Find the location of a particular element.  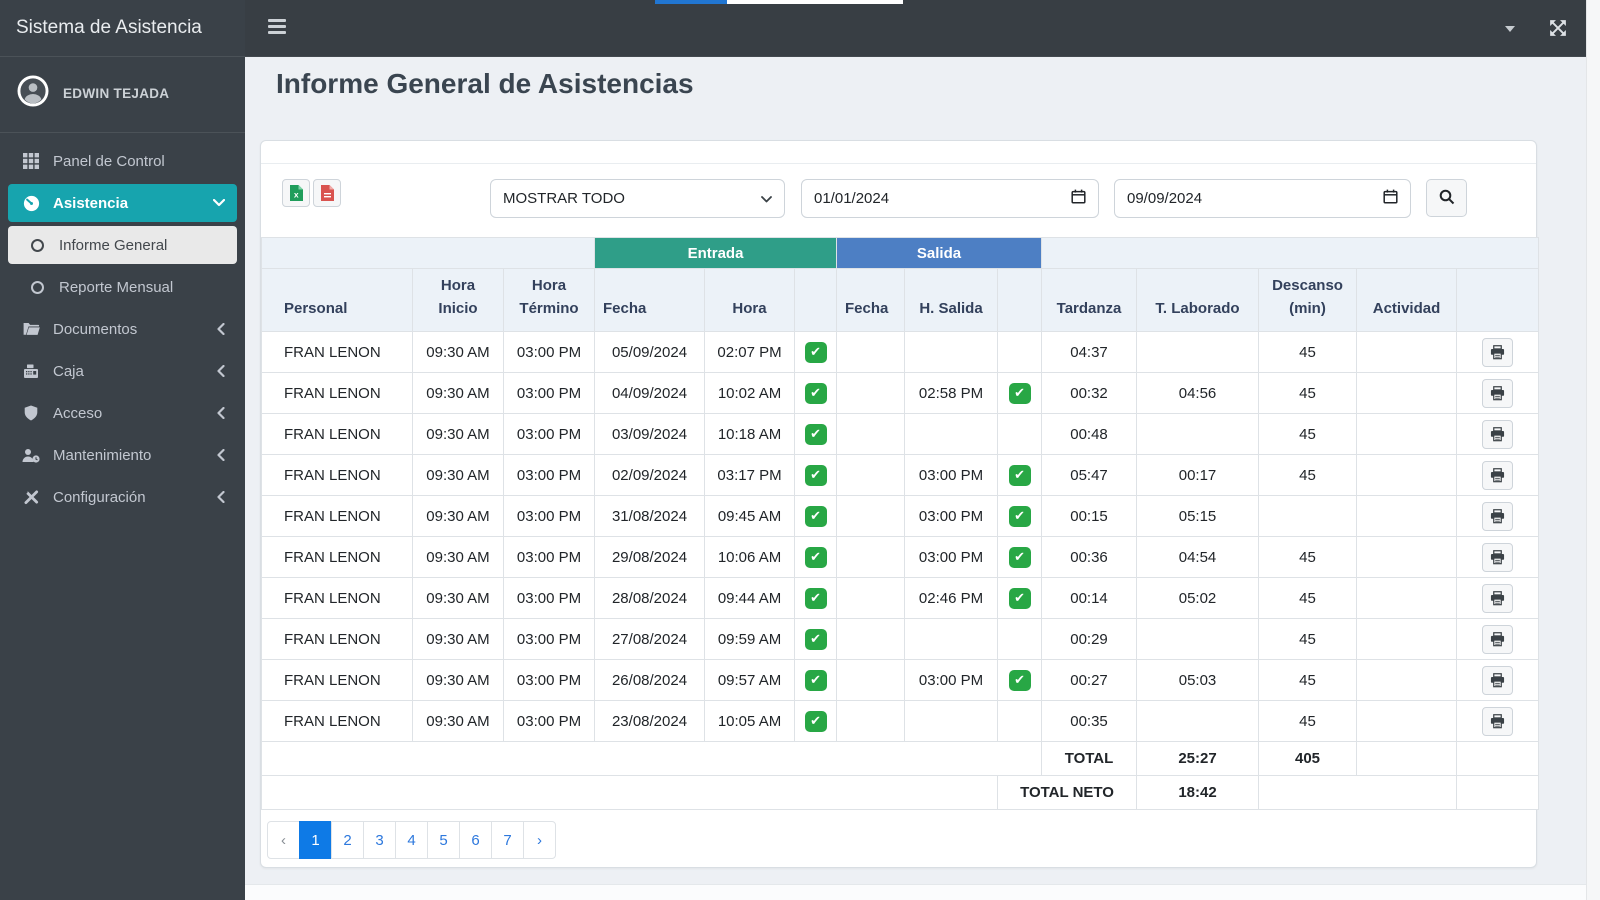

pagination-page-6: 6 is located at coordinates (475, 840).